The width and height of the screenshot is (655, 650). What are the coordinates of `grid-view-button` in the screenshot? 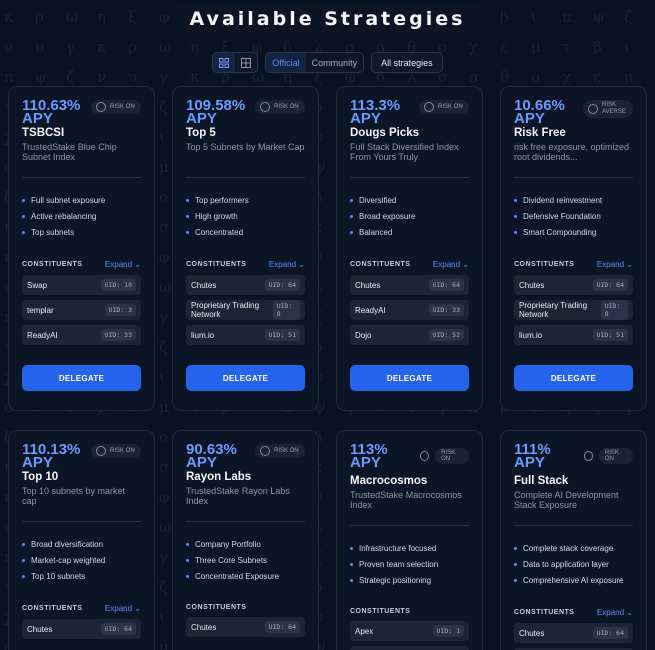 It's located at (224, 62).